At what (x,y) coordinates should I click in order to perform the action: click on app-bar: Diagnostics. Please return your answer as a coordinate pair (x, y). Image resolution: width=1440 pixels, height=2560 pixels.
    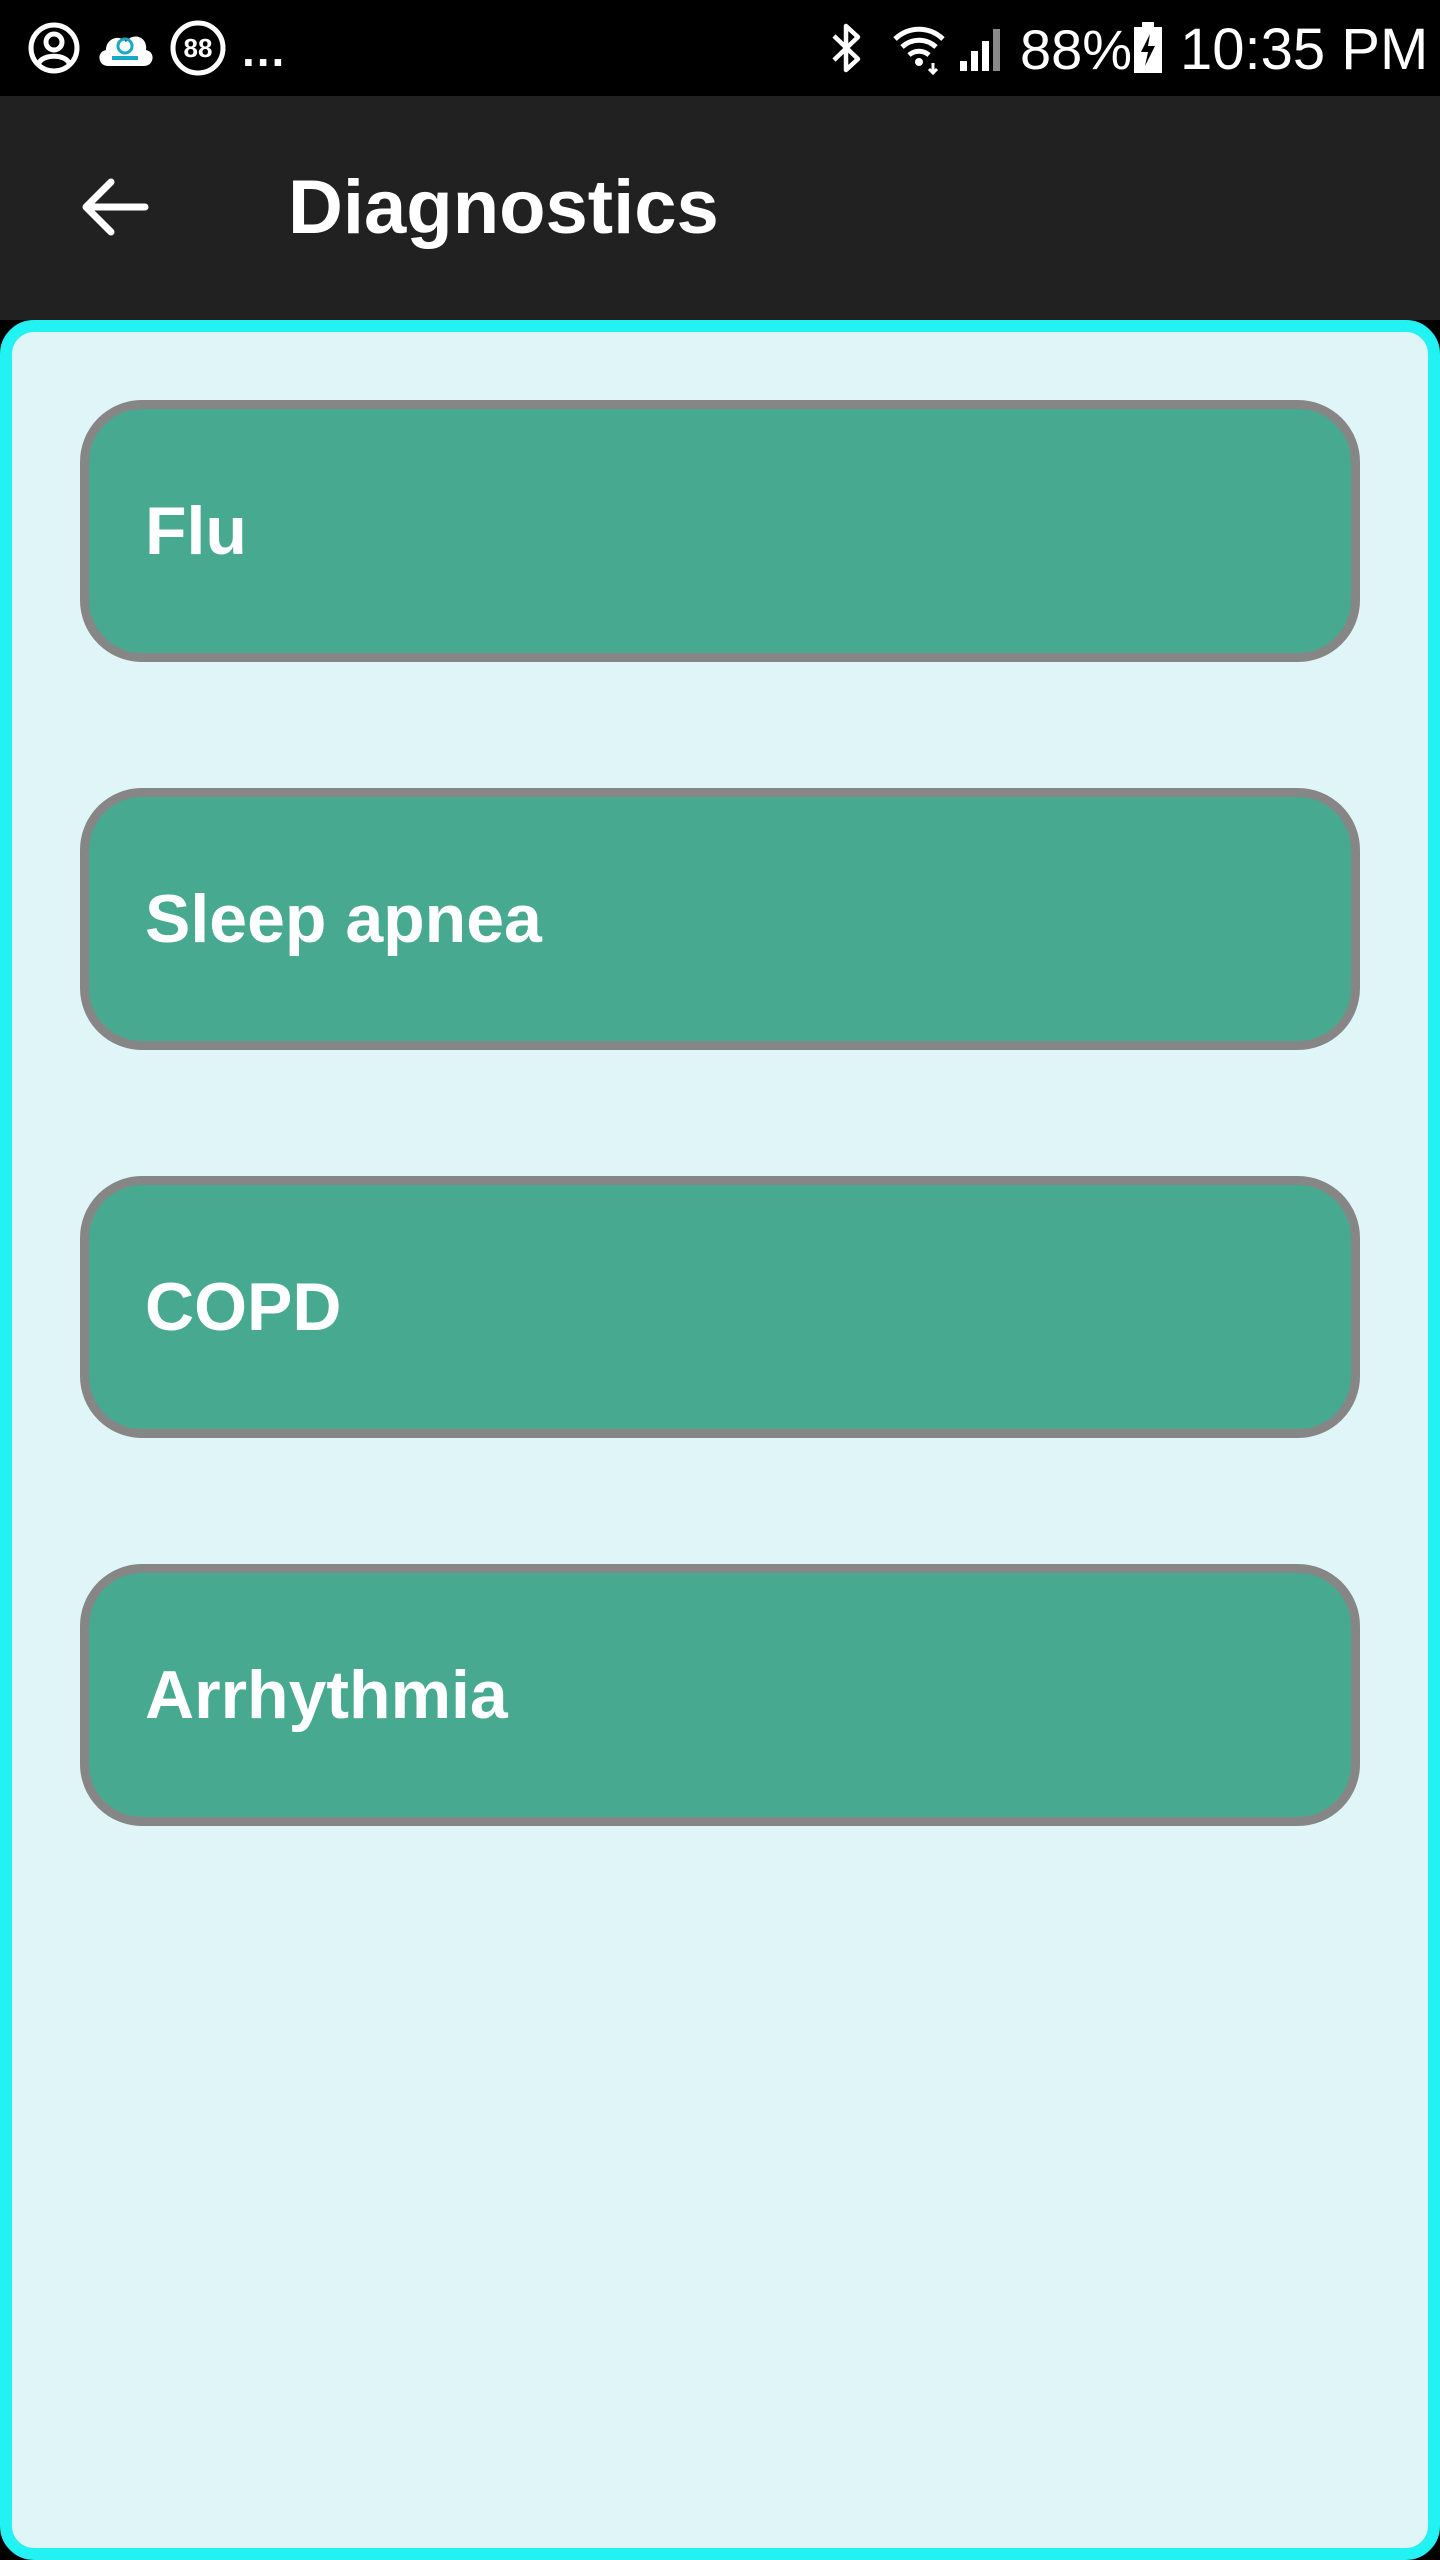
    Looking at the image, I should click on (720, 208).